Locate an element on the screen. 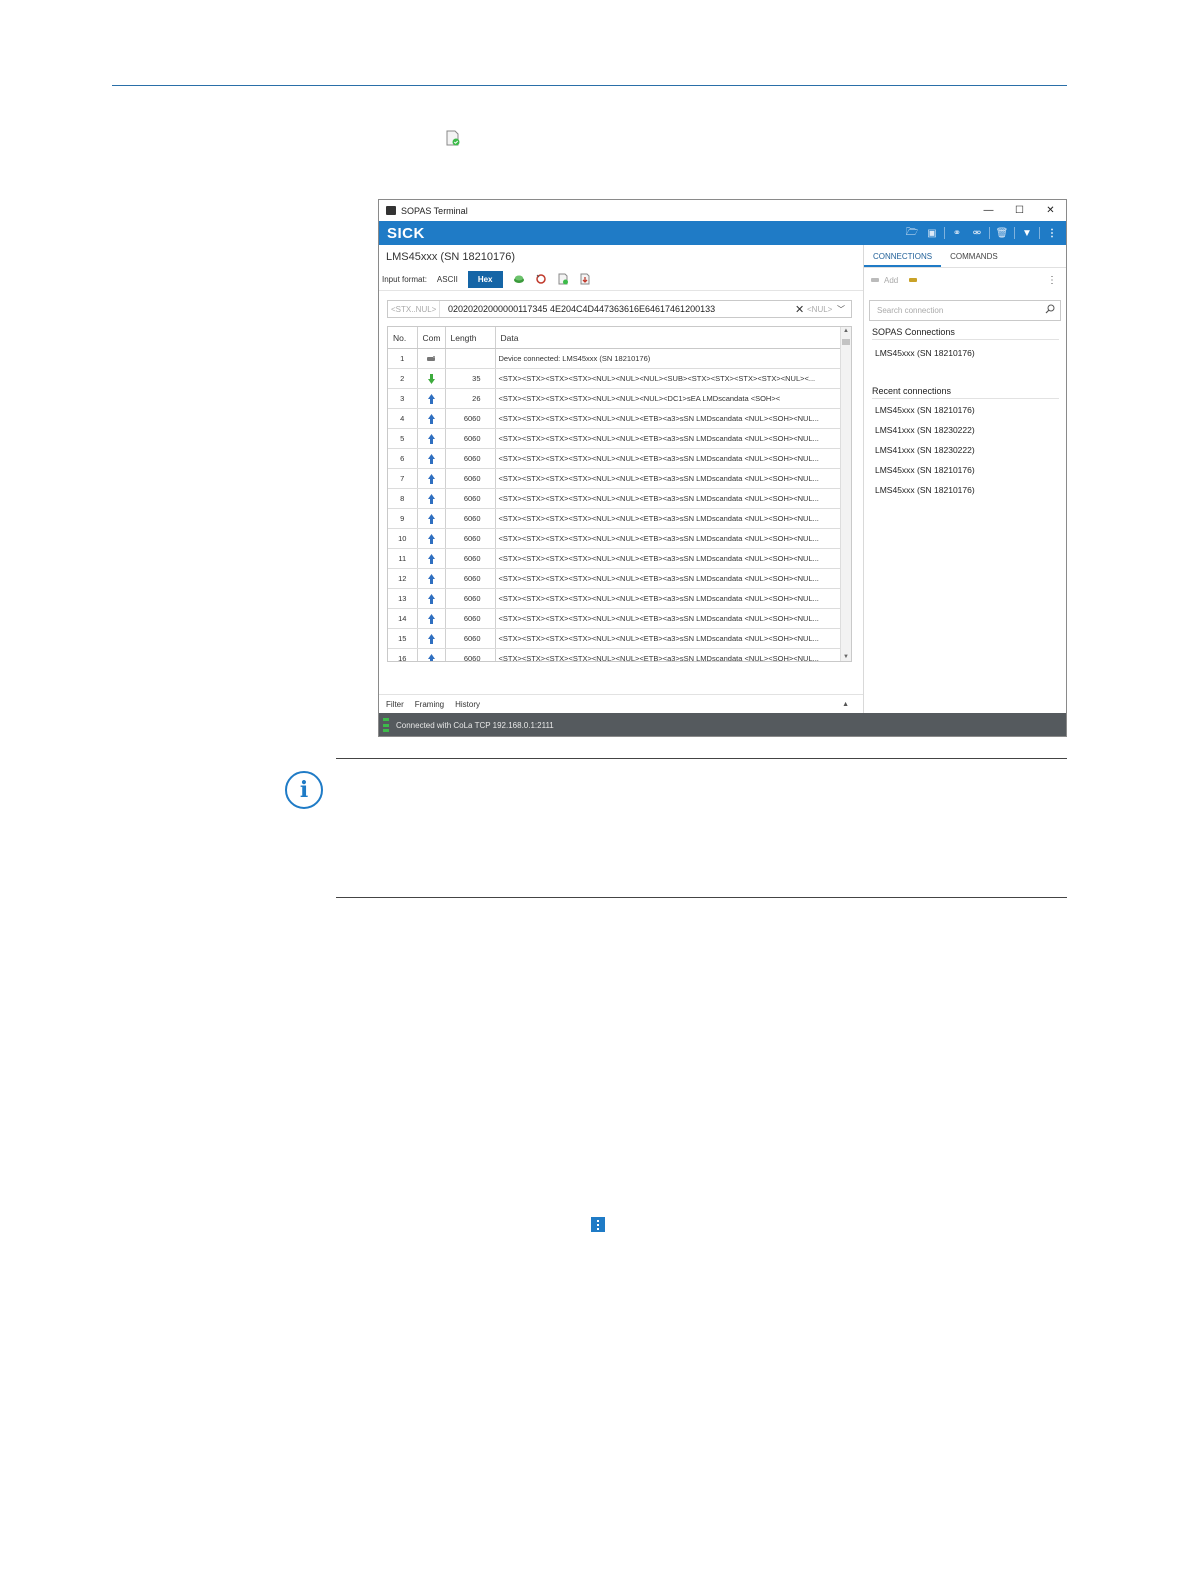 The image size is (1191, 1584). scroll-up-icon: ▲ is located at coordinates (846, 331).